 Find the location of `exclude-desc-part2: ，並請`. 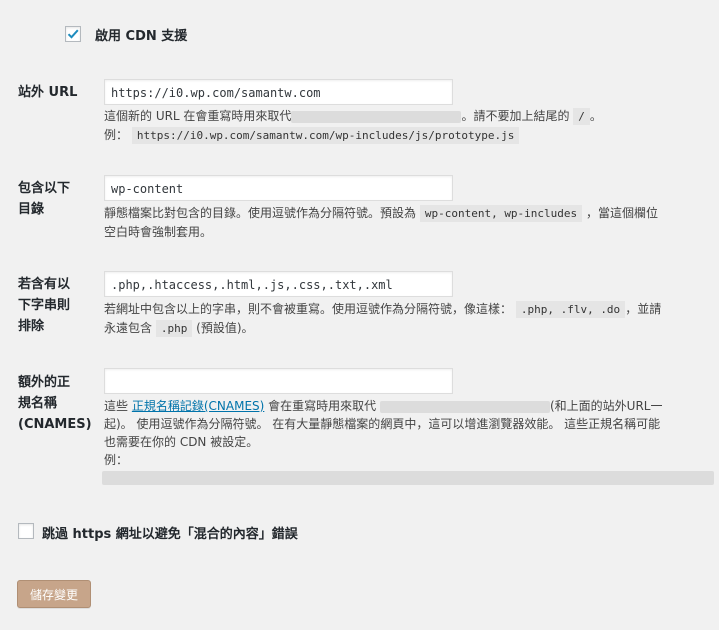

exclude-desc-part2: ，並請 is located at coordinates (643, 309).